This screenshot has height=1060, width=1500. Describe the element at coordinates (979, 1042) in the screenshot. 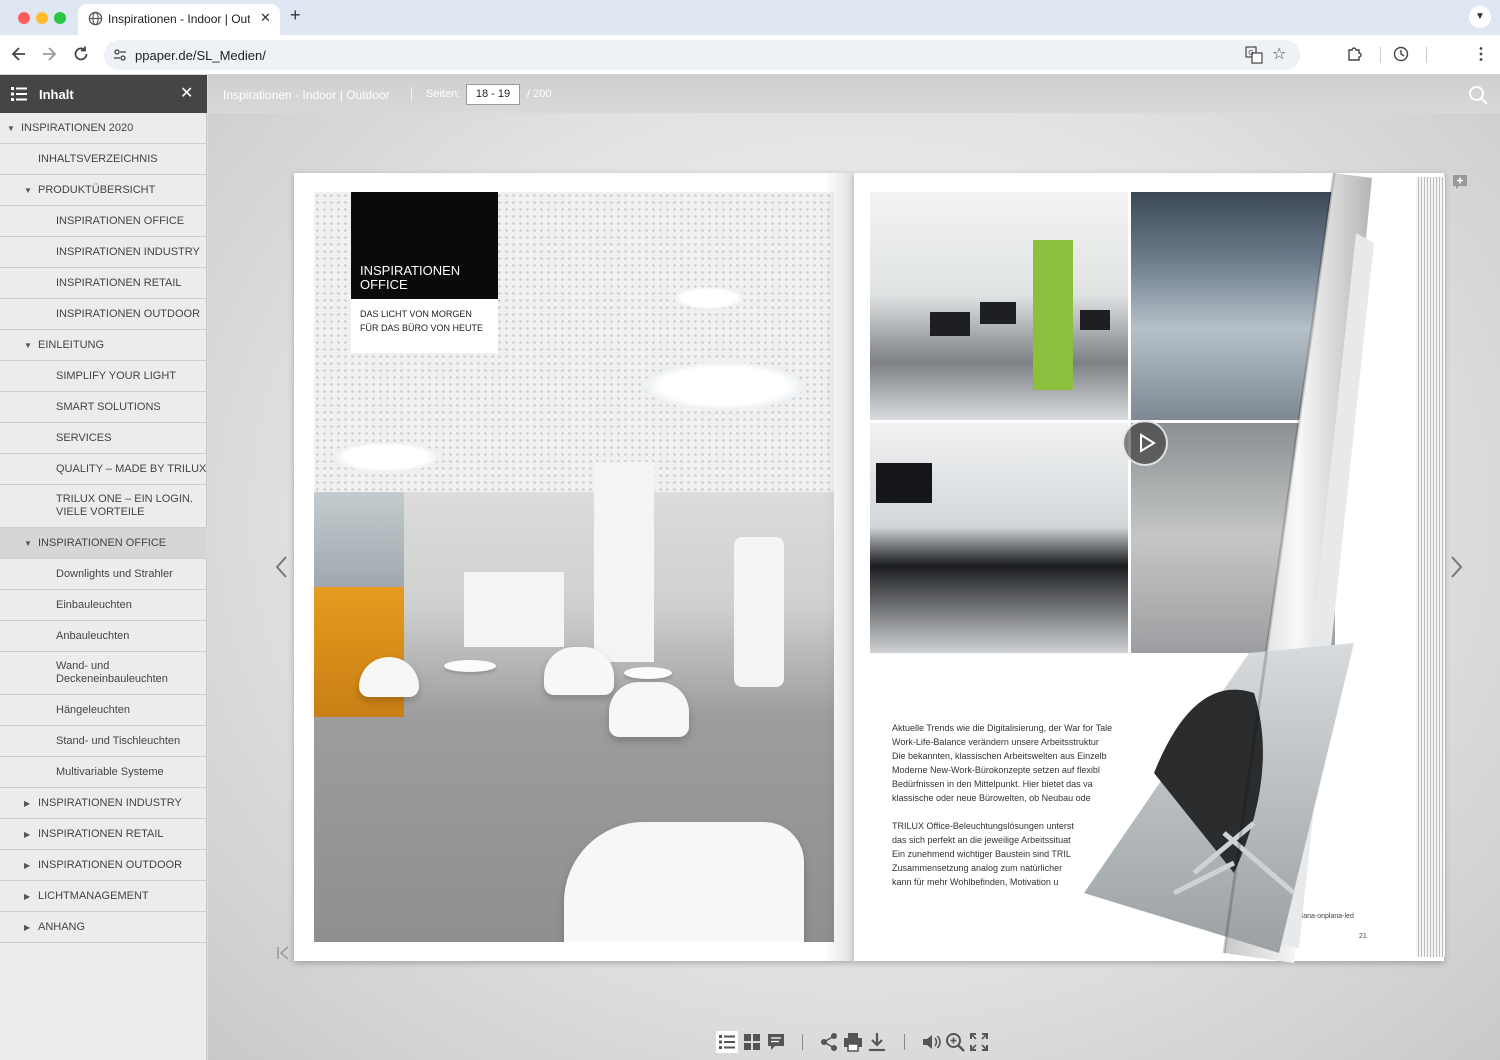

I see `fullscreen-icon` at that location.